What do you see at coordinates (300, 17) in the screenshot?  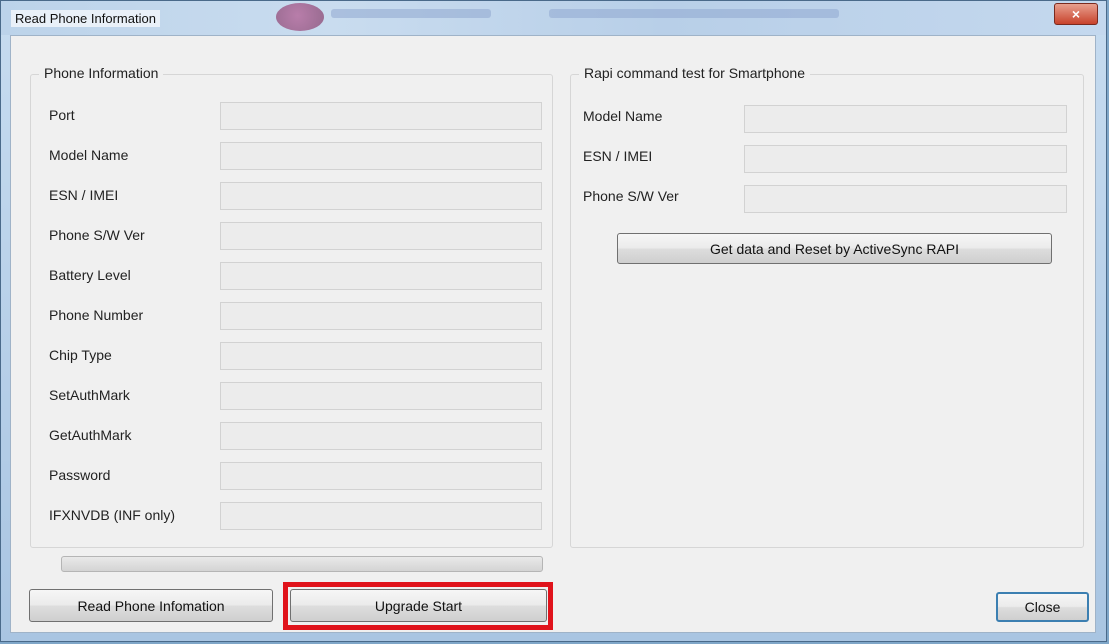 I see `lg-logo-icon` at bounding box center [300, 17].